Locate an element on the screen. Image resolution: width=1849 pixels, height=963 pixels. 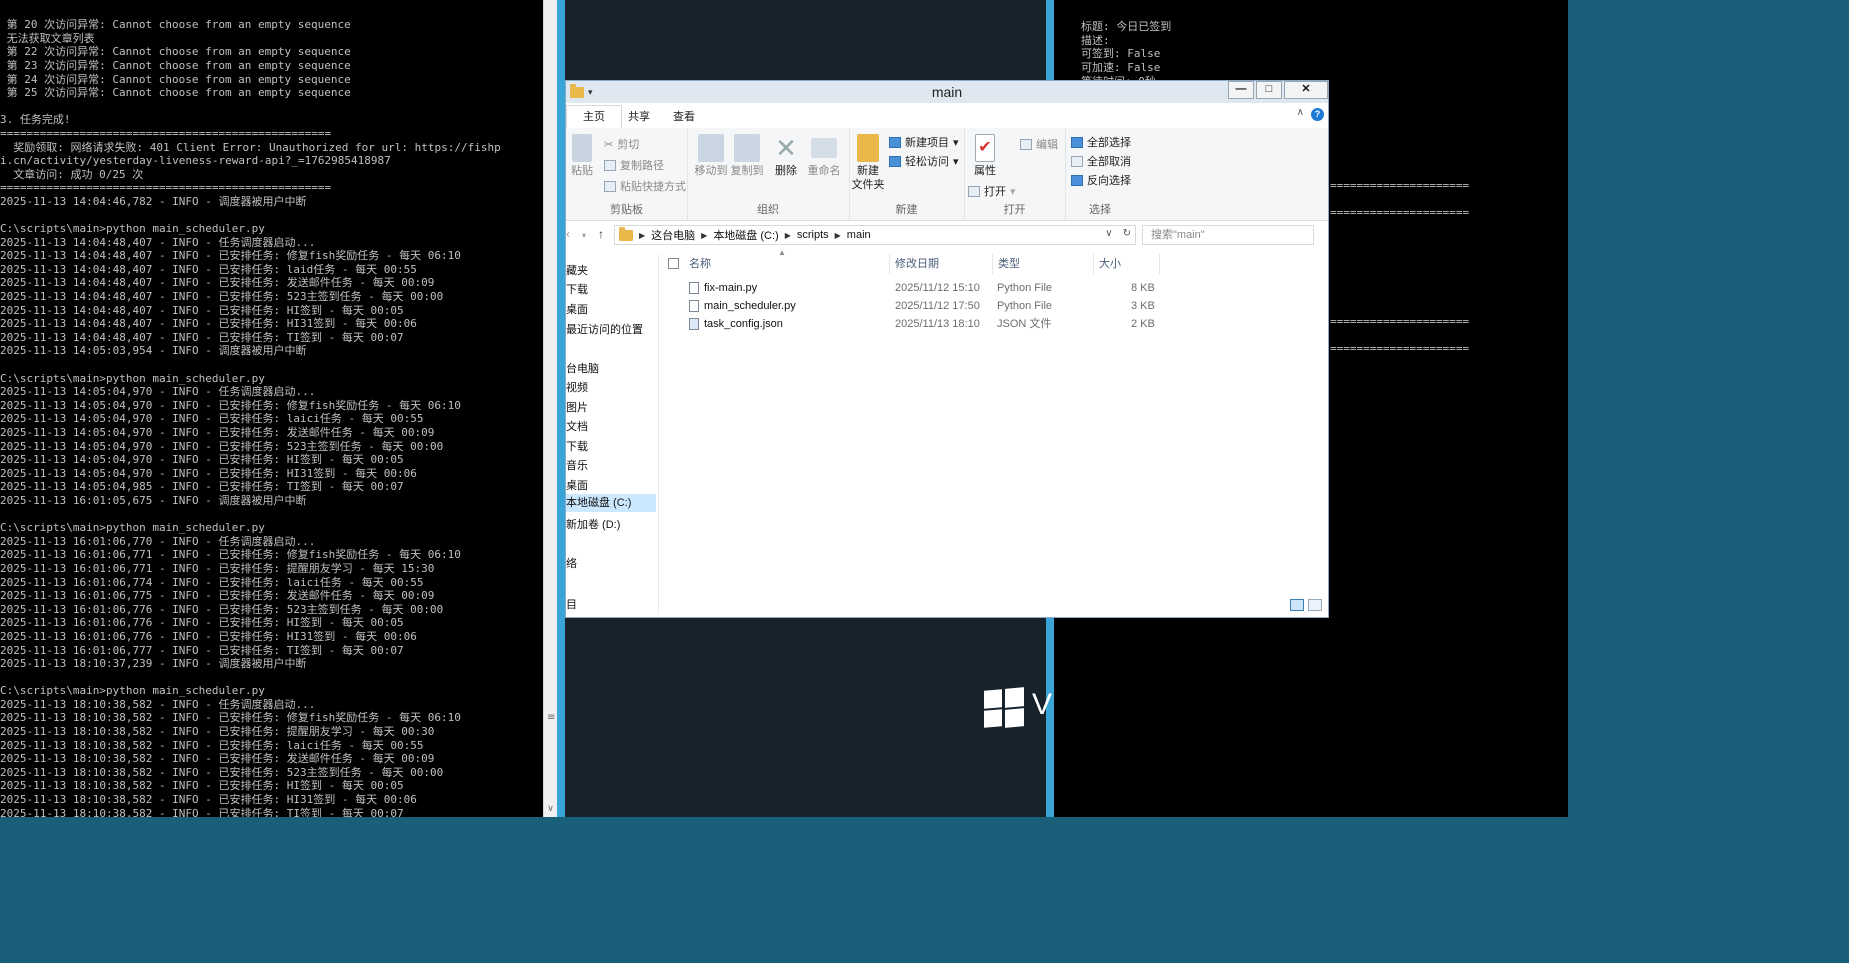
up-arrow-icon: ↑ is located at coordinates (601, 234).